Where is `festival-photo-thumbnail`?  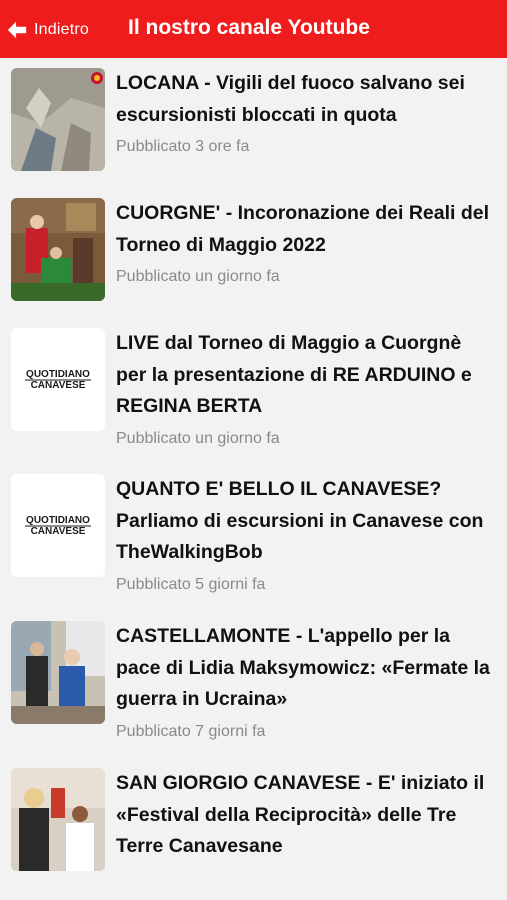 festival-photo-thumbnail is located at coordinates (58, 819).